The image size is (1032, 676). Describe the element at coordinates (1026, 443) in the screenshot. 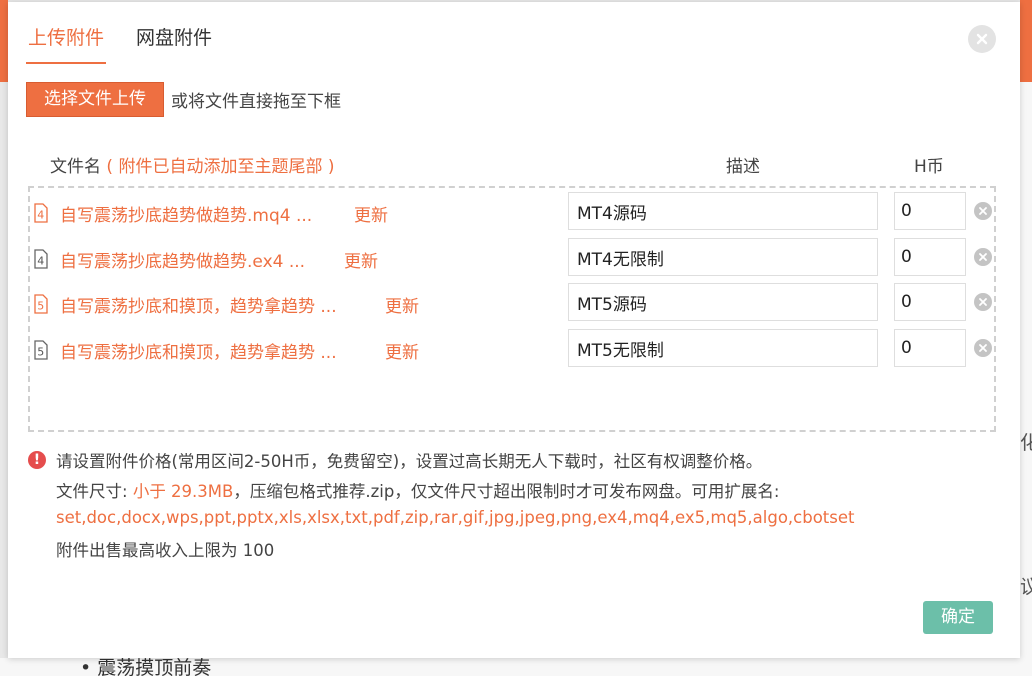

I see `background-text-fragment: 化` at that location.